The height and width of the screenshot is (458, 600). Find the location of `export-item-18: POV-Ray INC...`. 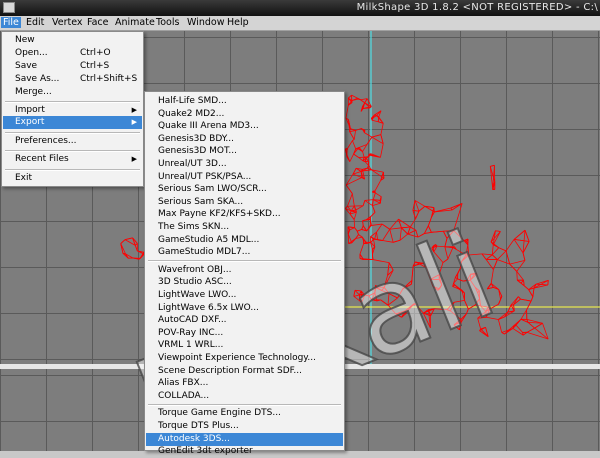

export-item-18: POV-Ray INC... is located at coordinates (244, 333).